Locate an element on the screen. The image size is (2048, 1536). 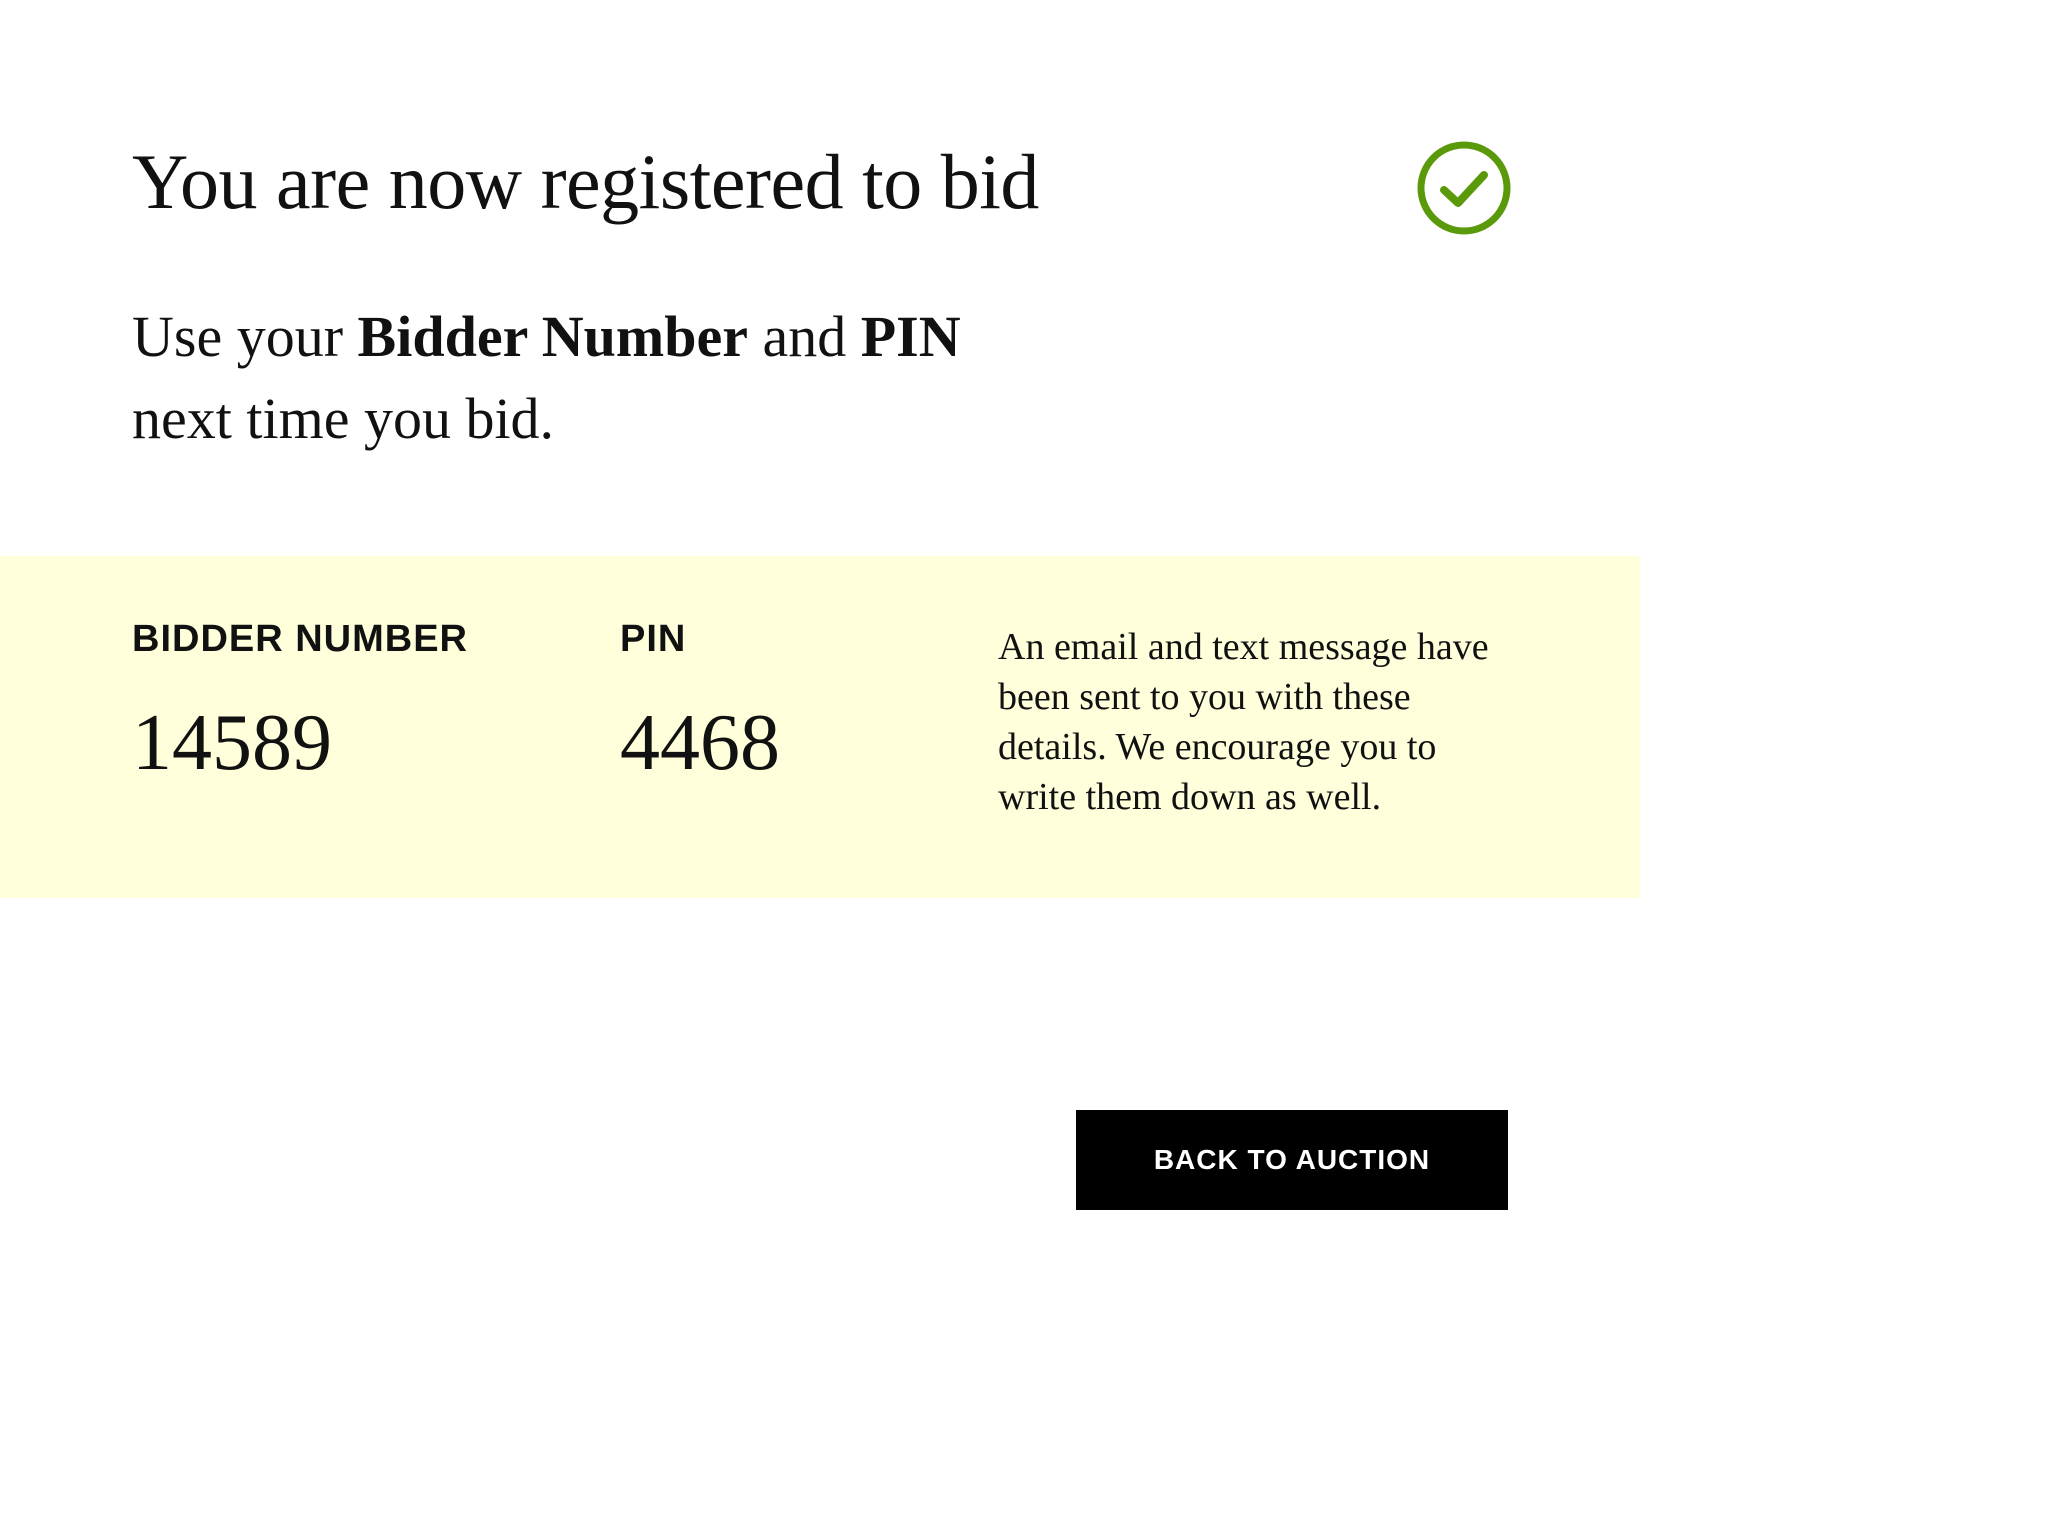
pin-label: PIN is located at coordinates (653, 639).